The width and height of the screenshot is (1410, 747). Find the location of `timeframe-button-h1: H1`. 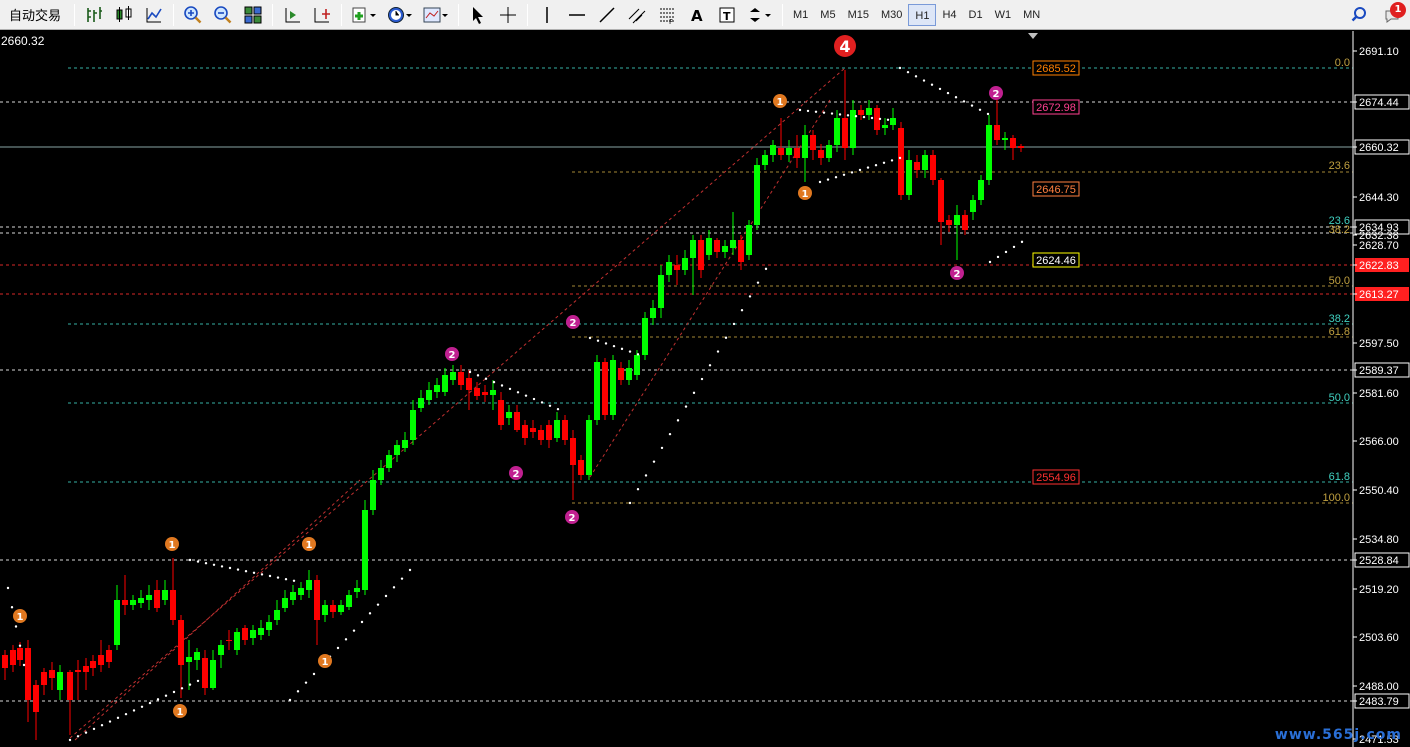

timeframe-button-h1: H1 is located at coordinates (922, 14).